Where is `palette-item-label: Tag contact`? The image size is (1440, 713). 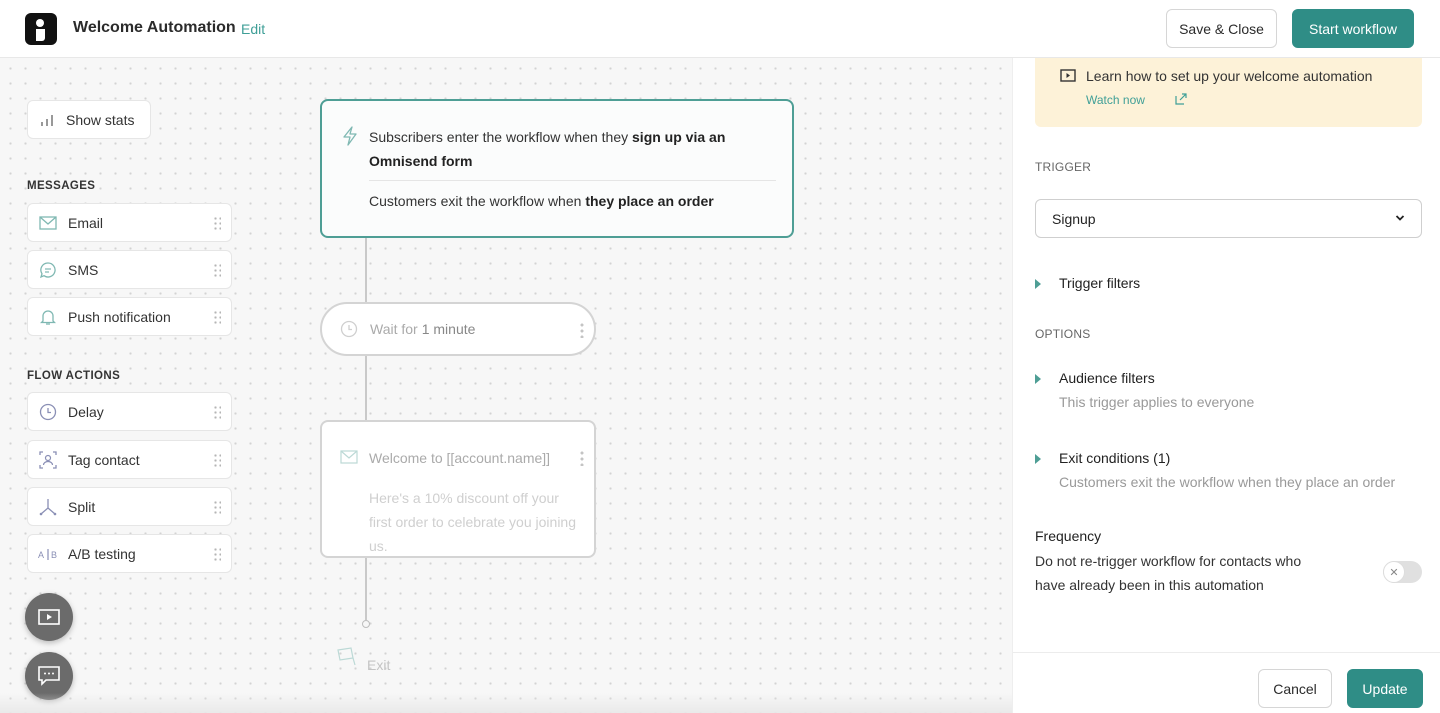 palette-item-label: Tag contact is located at coordinates (104, 459).